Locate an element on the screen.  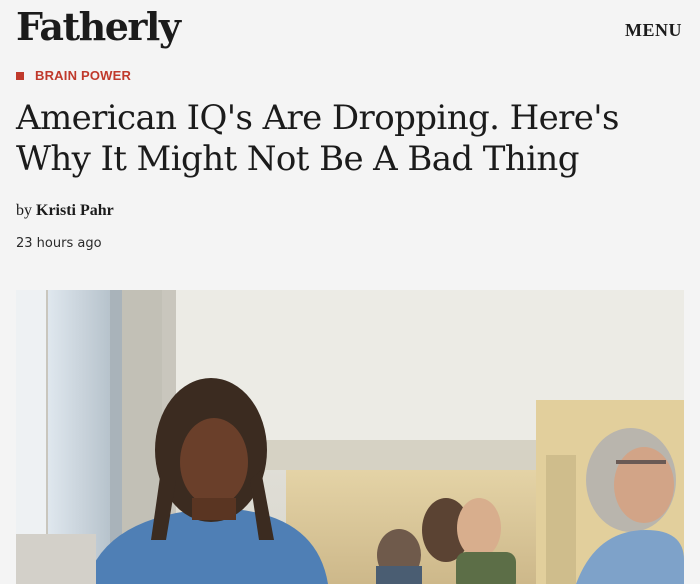
byline-prefix: by is located at coordinates (24, 210).